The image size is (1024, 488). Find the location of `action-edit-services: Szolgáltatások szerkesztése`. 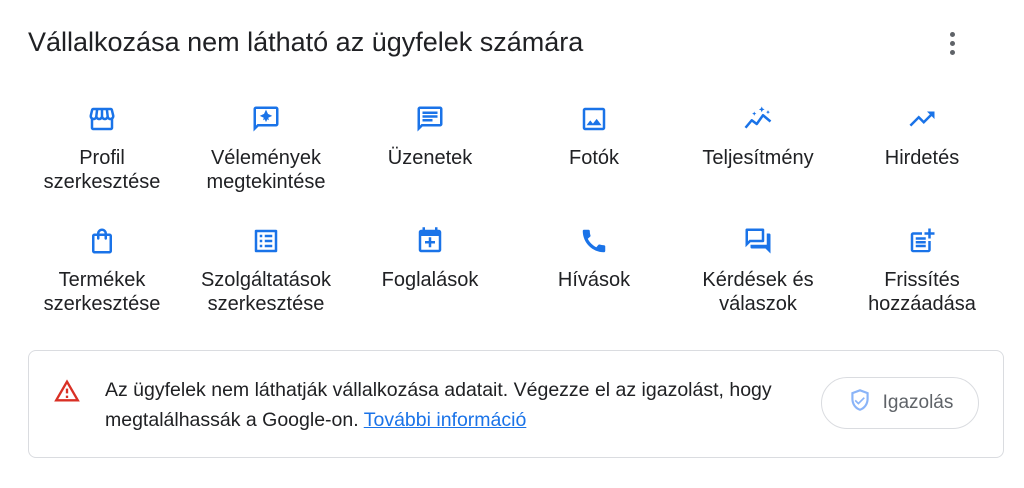

action-edit-services: Szolgáltatások szerkesztése is located at coordinates (266, 287).